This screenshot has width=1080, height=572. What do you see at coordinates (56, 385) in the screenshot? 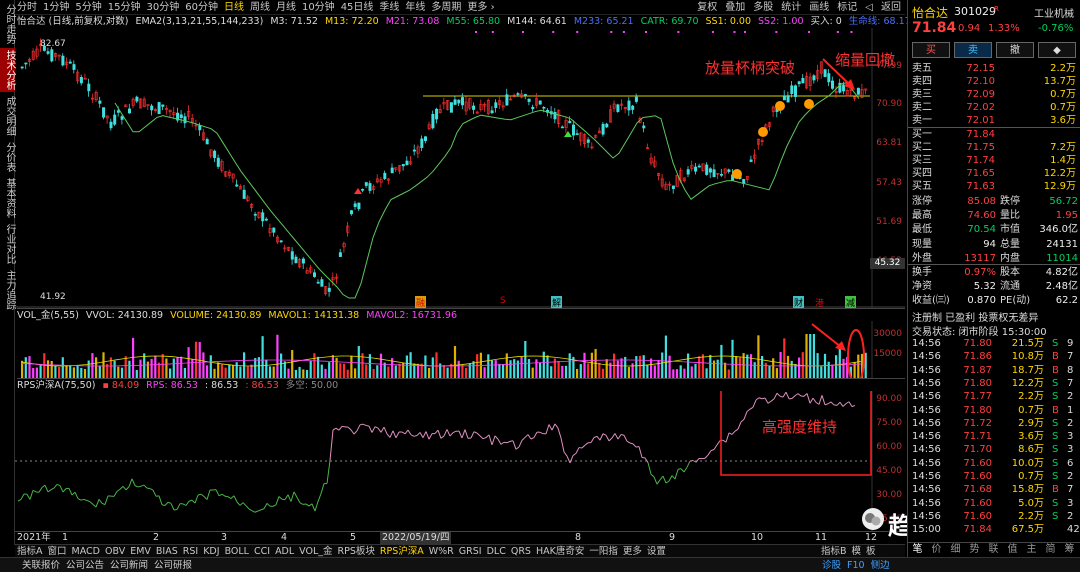
I see `rps-title: RPS沪深A(75,50)` at bounding box center [56, 385].